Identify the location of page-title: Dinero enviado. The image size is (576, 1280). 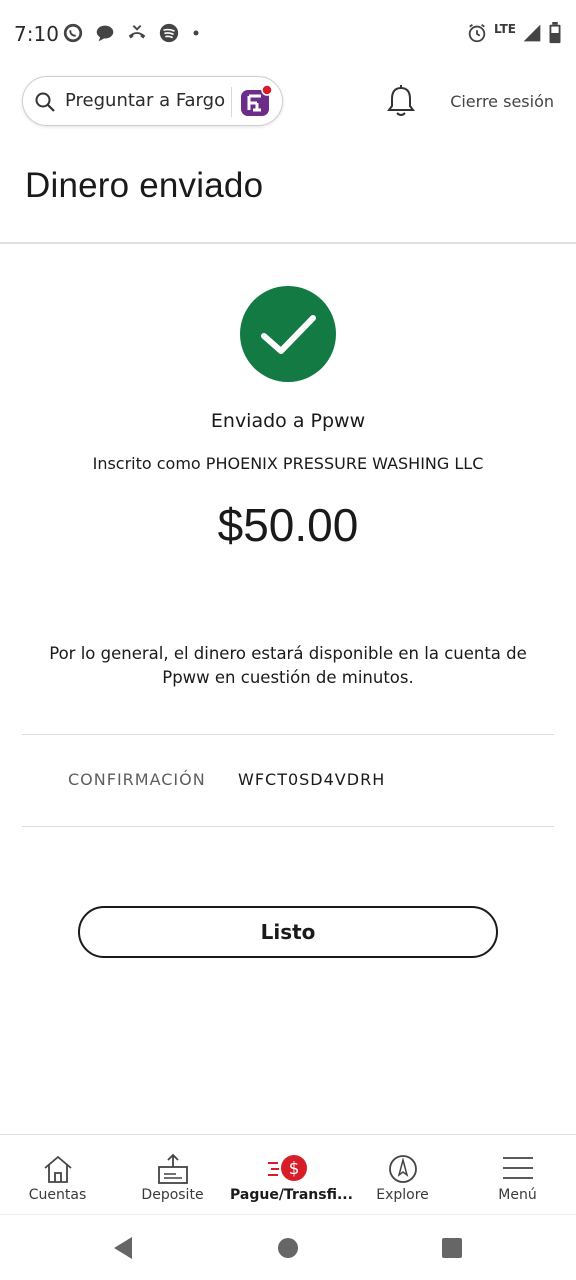
(144, 185).